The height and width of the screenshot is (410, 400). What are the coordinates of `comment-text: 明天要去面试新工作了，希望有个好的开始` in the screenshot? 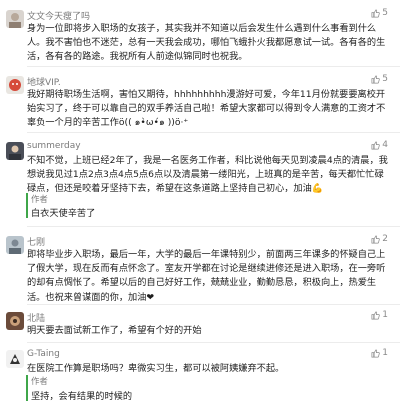 It's located at (114, 330).